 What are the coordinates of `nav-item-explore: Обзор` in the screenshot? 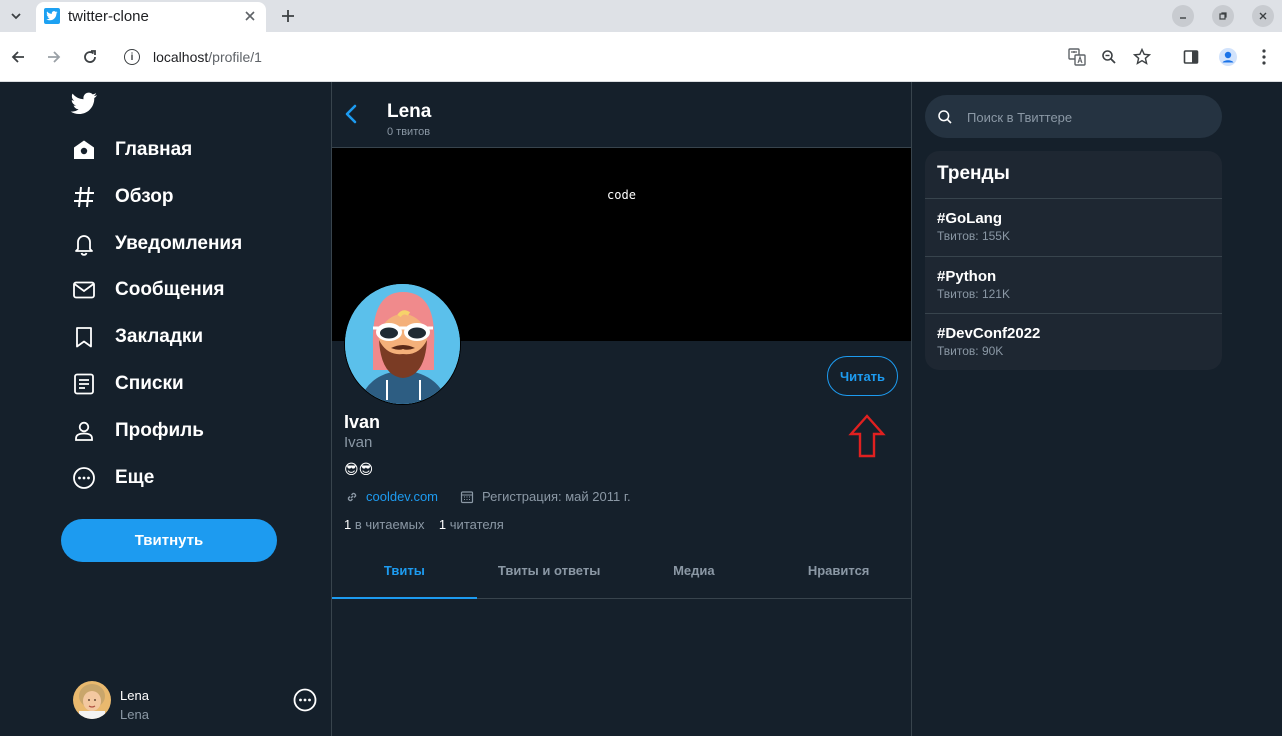 It's located at (116, 197).